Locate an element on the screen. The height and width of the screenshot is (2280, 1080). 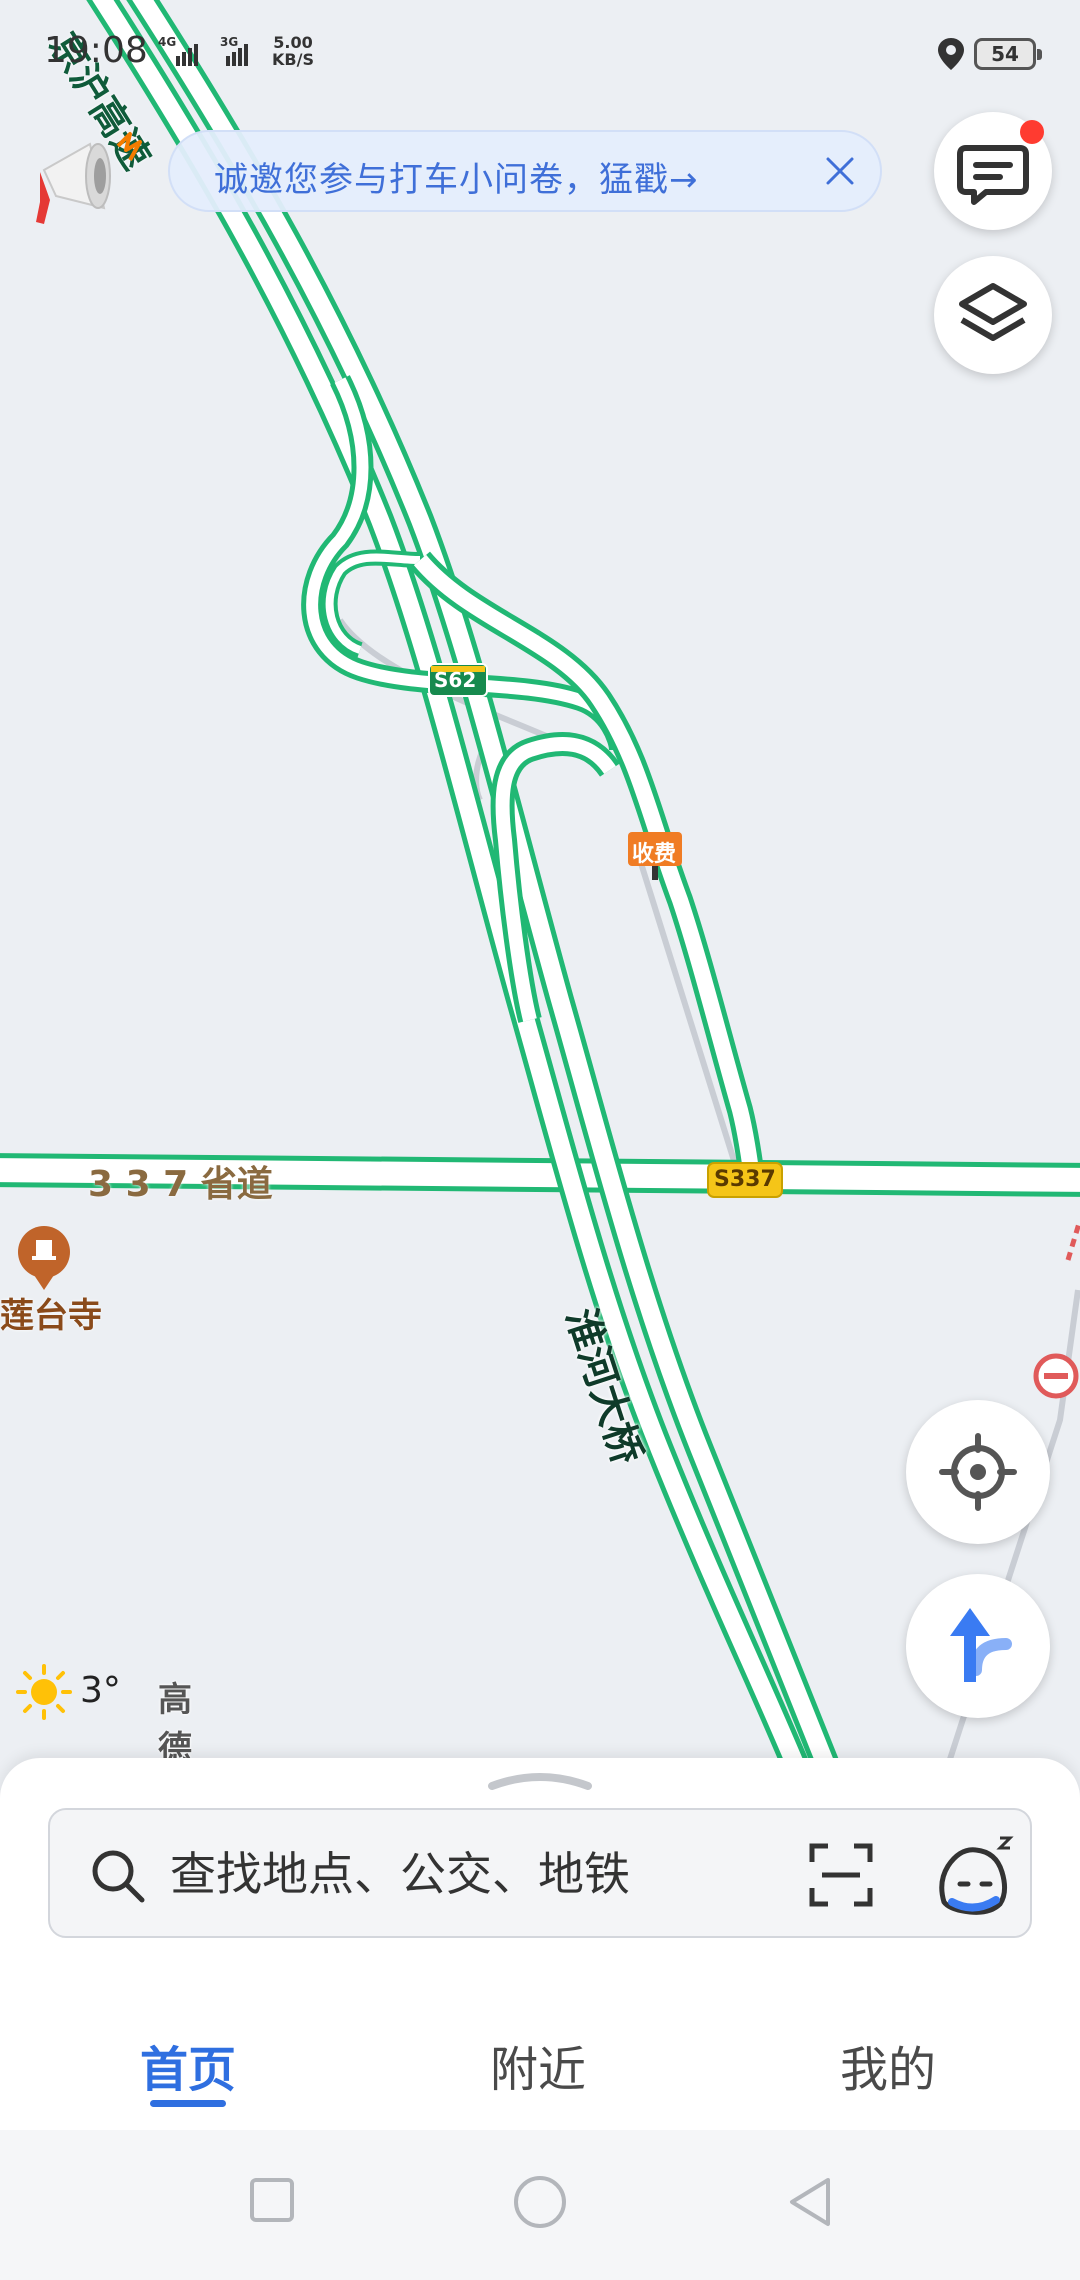
home-icon is located at coordinates (540, 2202).